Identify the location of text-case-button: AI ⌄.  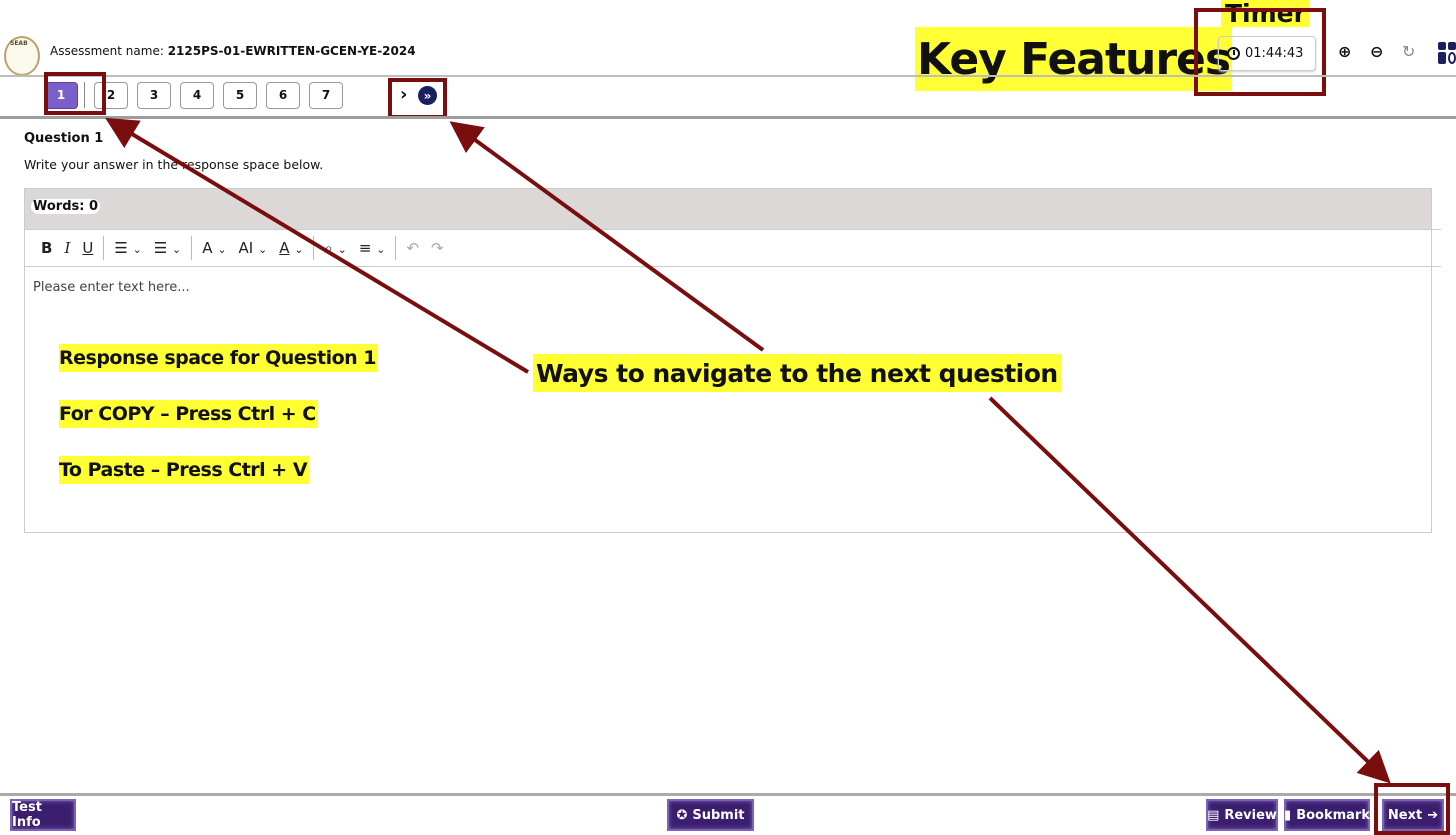
(253, 248).